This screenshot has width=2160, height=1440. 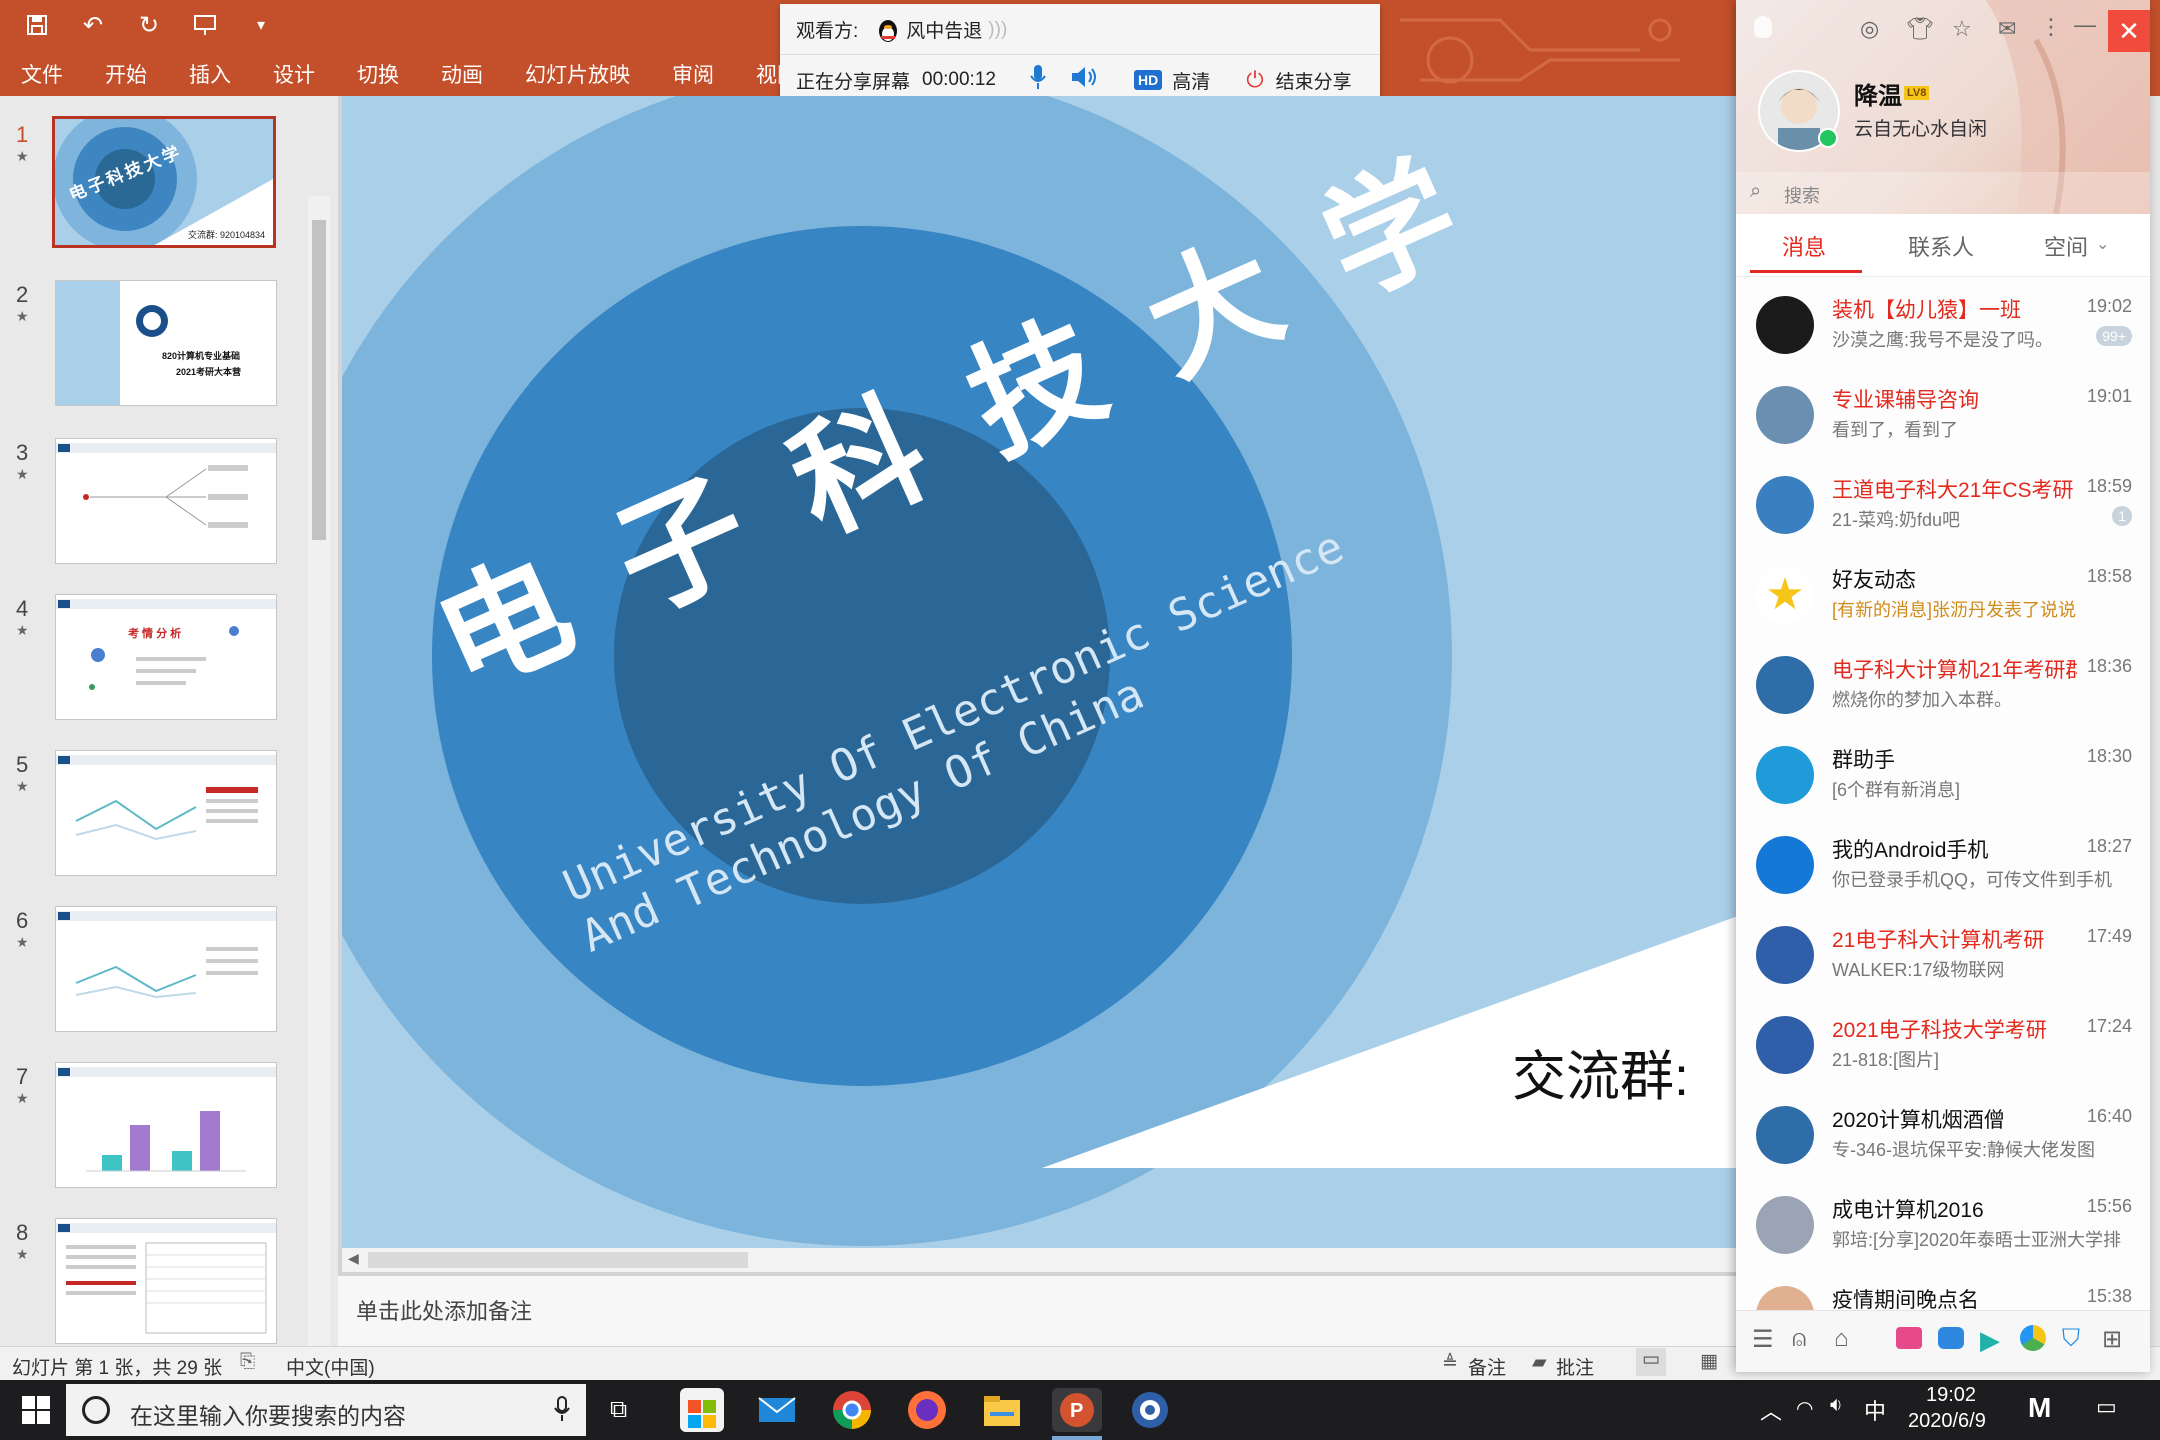 What do you see at coordinates (155, 662) in the screenshot?
I see `slide-thumbnail-4: 4 ★ 考 情 分 析` at bounding box center [155, 662].